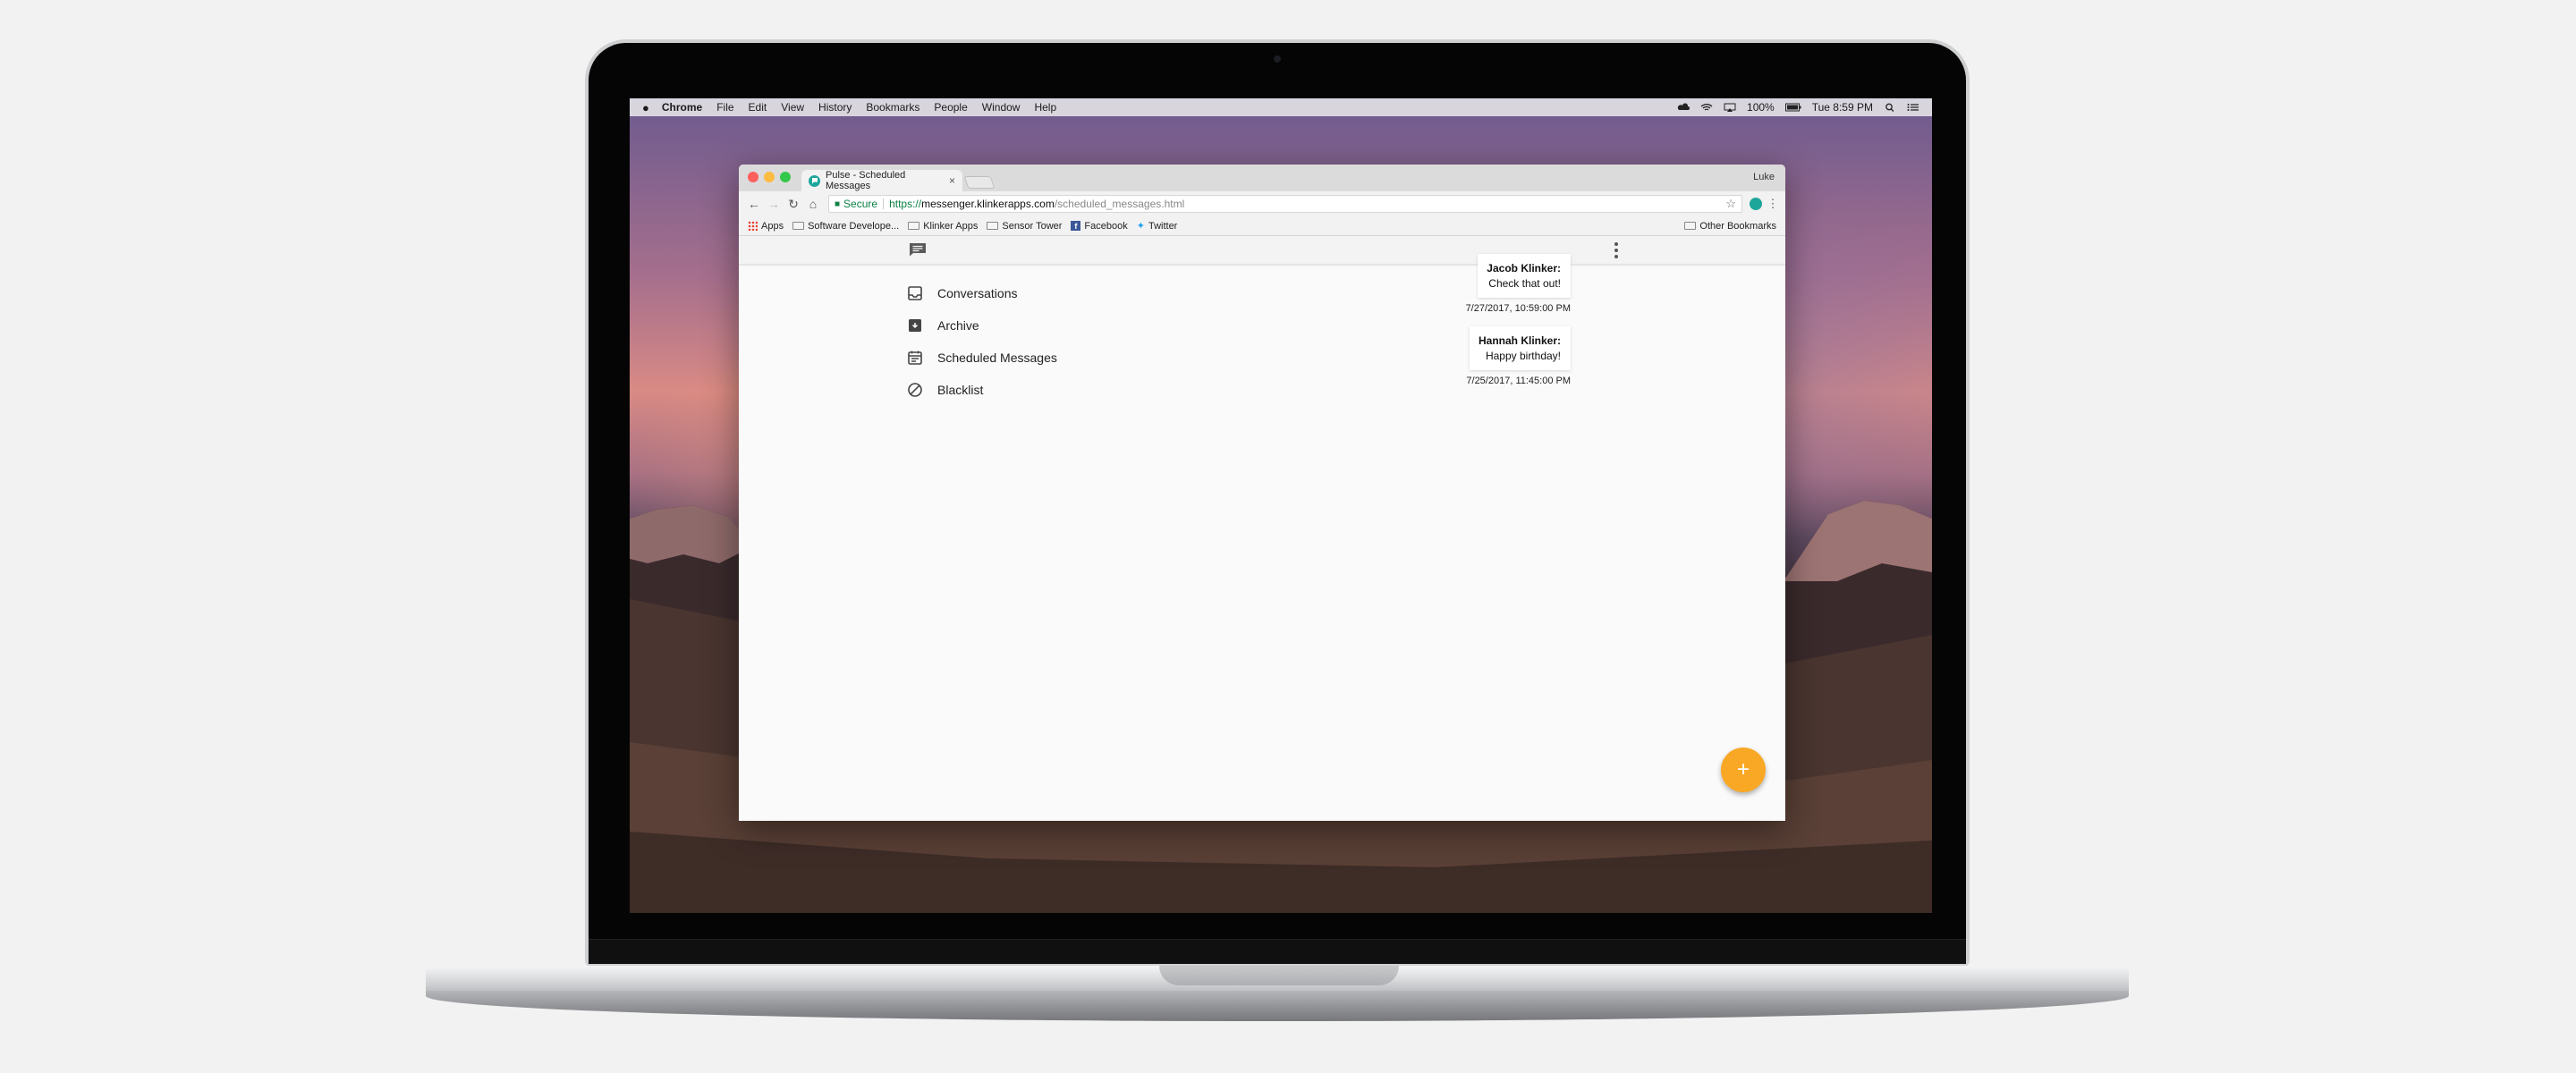  Describe the element at coordinates (1523, 356) in the screenshot. I see `message-text: Happy birthday!` at that location.